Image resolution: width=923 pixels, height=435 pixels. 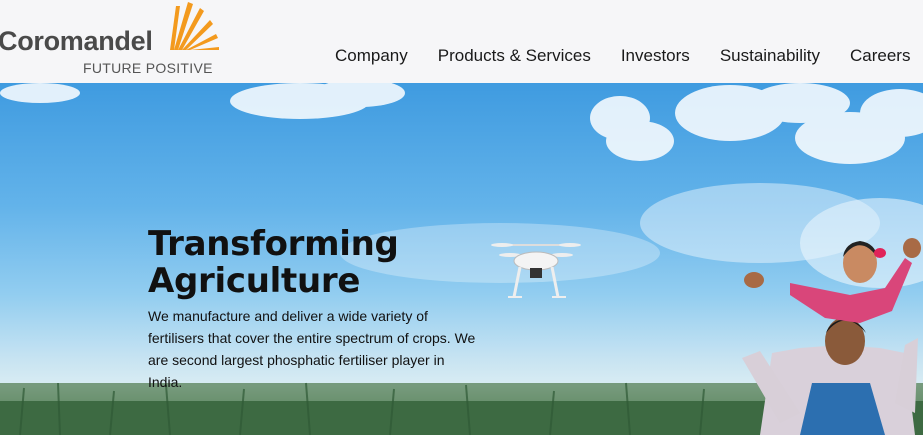 I want to click on sunburst-logo-icon, so click(x=194, y=26).